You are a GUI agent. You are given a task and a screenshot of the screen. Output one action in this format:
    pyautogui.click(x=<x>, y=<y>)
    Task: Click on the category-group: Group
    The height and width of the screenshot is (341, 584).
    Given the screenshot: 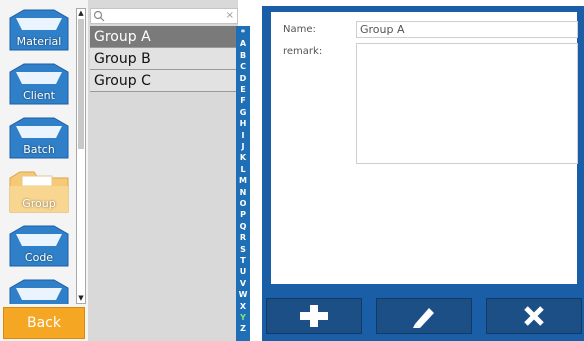 What is the action you would take?
    pyautogui.click(x=39, y=191)
    